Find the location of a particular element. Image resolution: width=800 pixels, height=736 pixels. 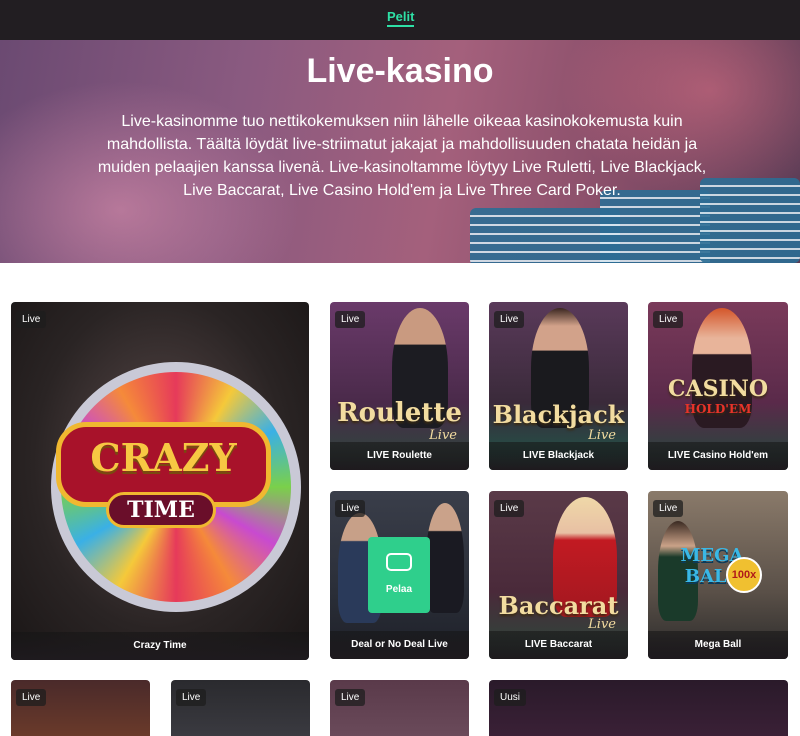

nav-link-games: Pelit is located at coordinates (401, 18).